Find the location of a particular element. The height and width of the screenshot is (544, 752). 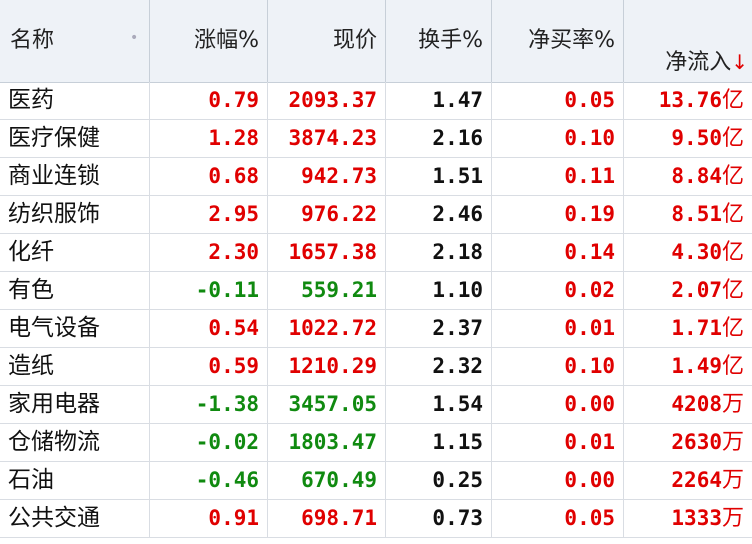

cell-inflow: 13.76亿 is located at coordinates (688, 100).